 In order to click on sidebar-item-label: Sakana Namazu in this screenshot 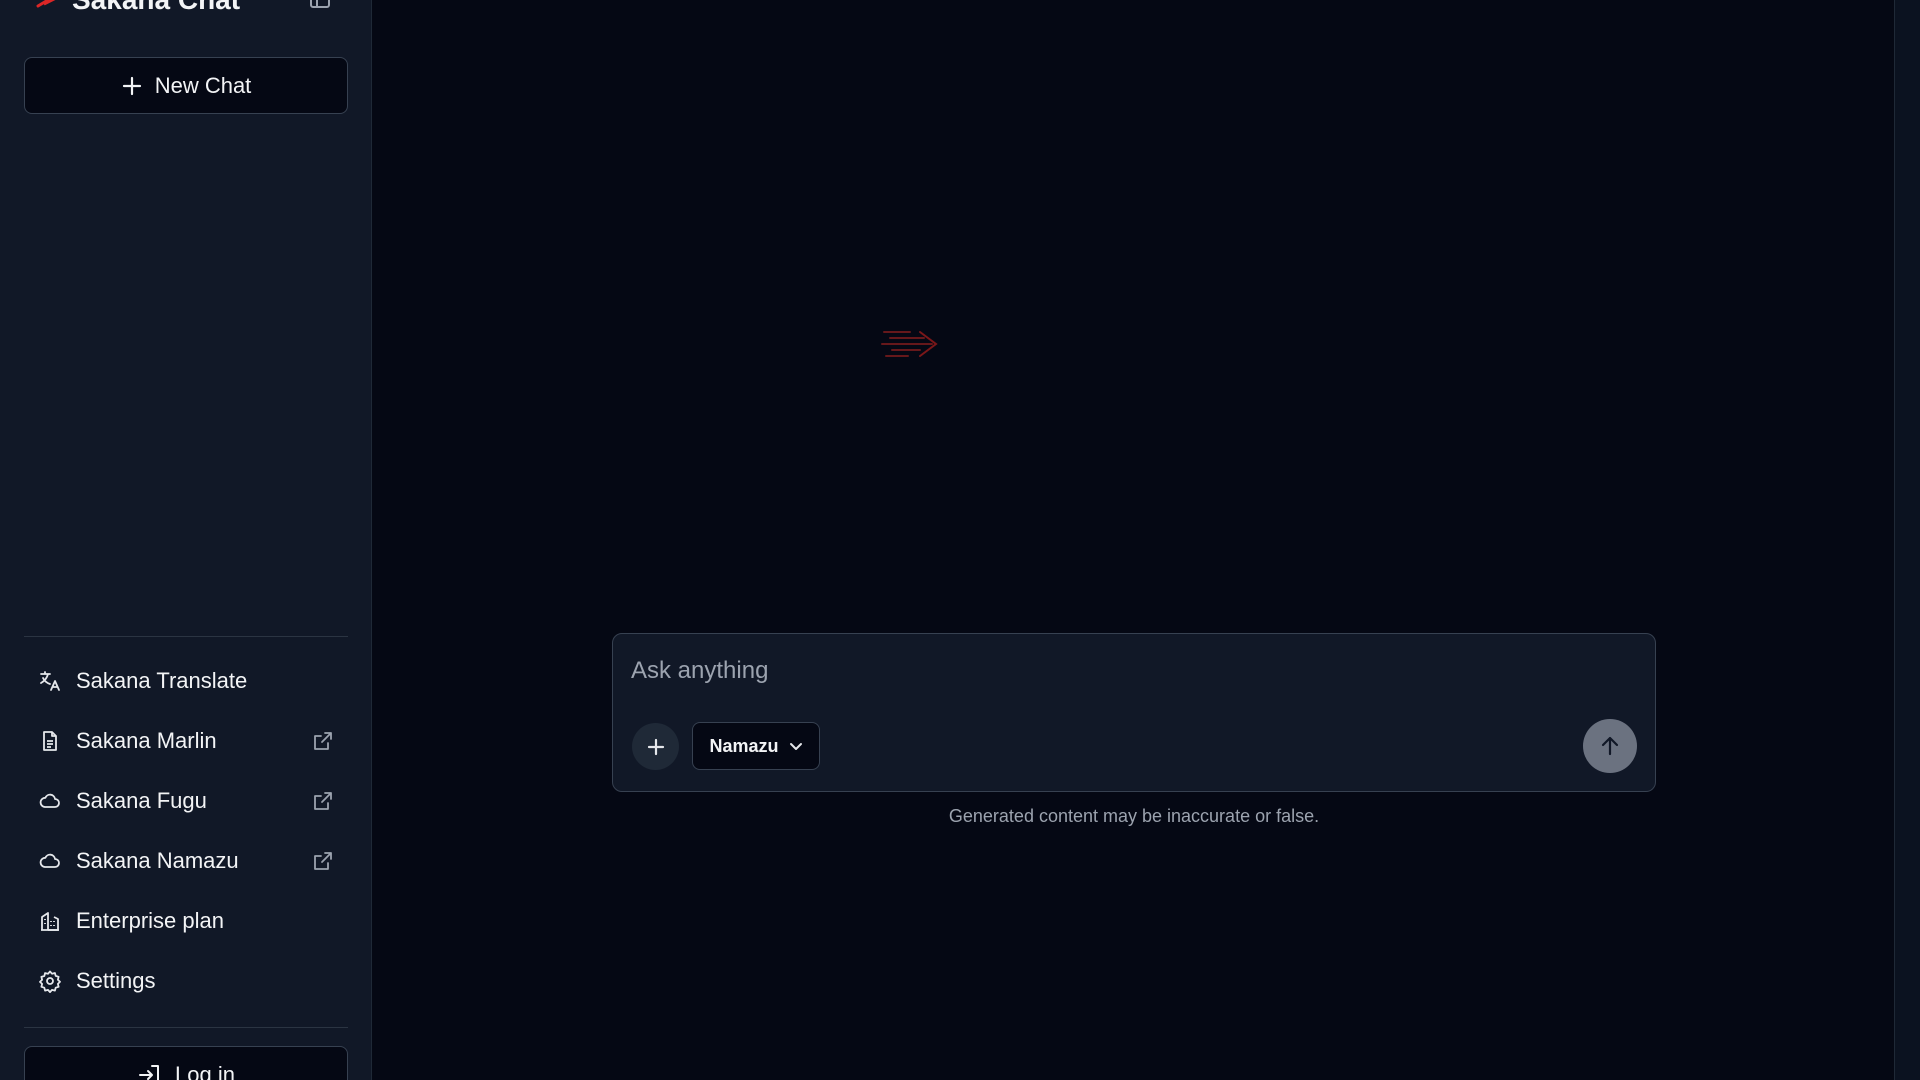, I will do `click(157, 860)`.